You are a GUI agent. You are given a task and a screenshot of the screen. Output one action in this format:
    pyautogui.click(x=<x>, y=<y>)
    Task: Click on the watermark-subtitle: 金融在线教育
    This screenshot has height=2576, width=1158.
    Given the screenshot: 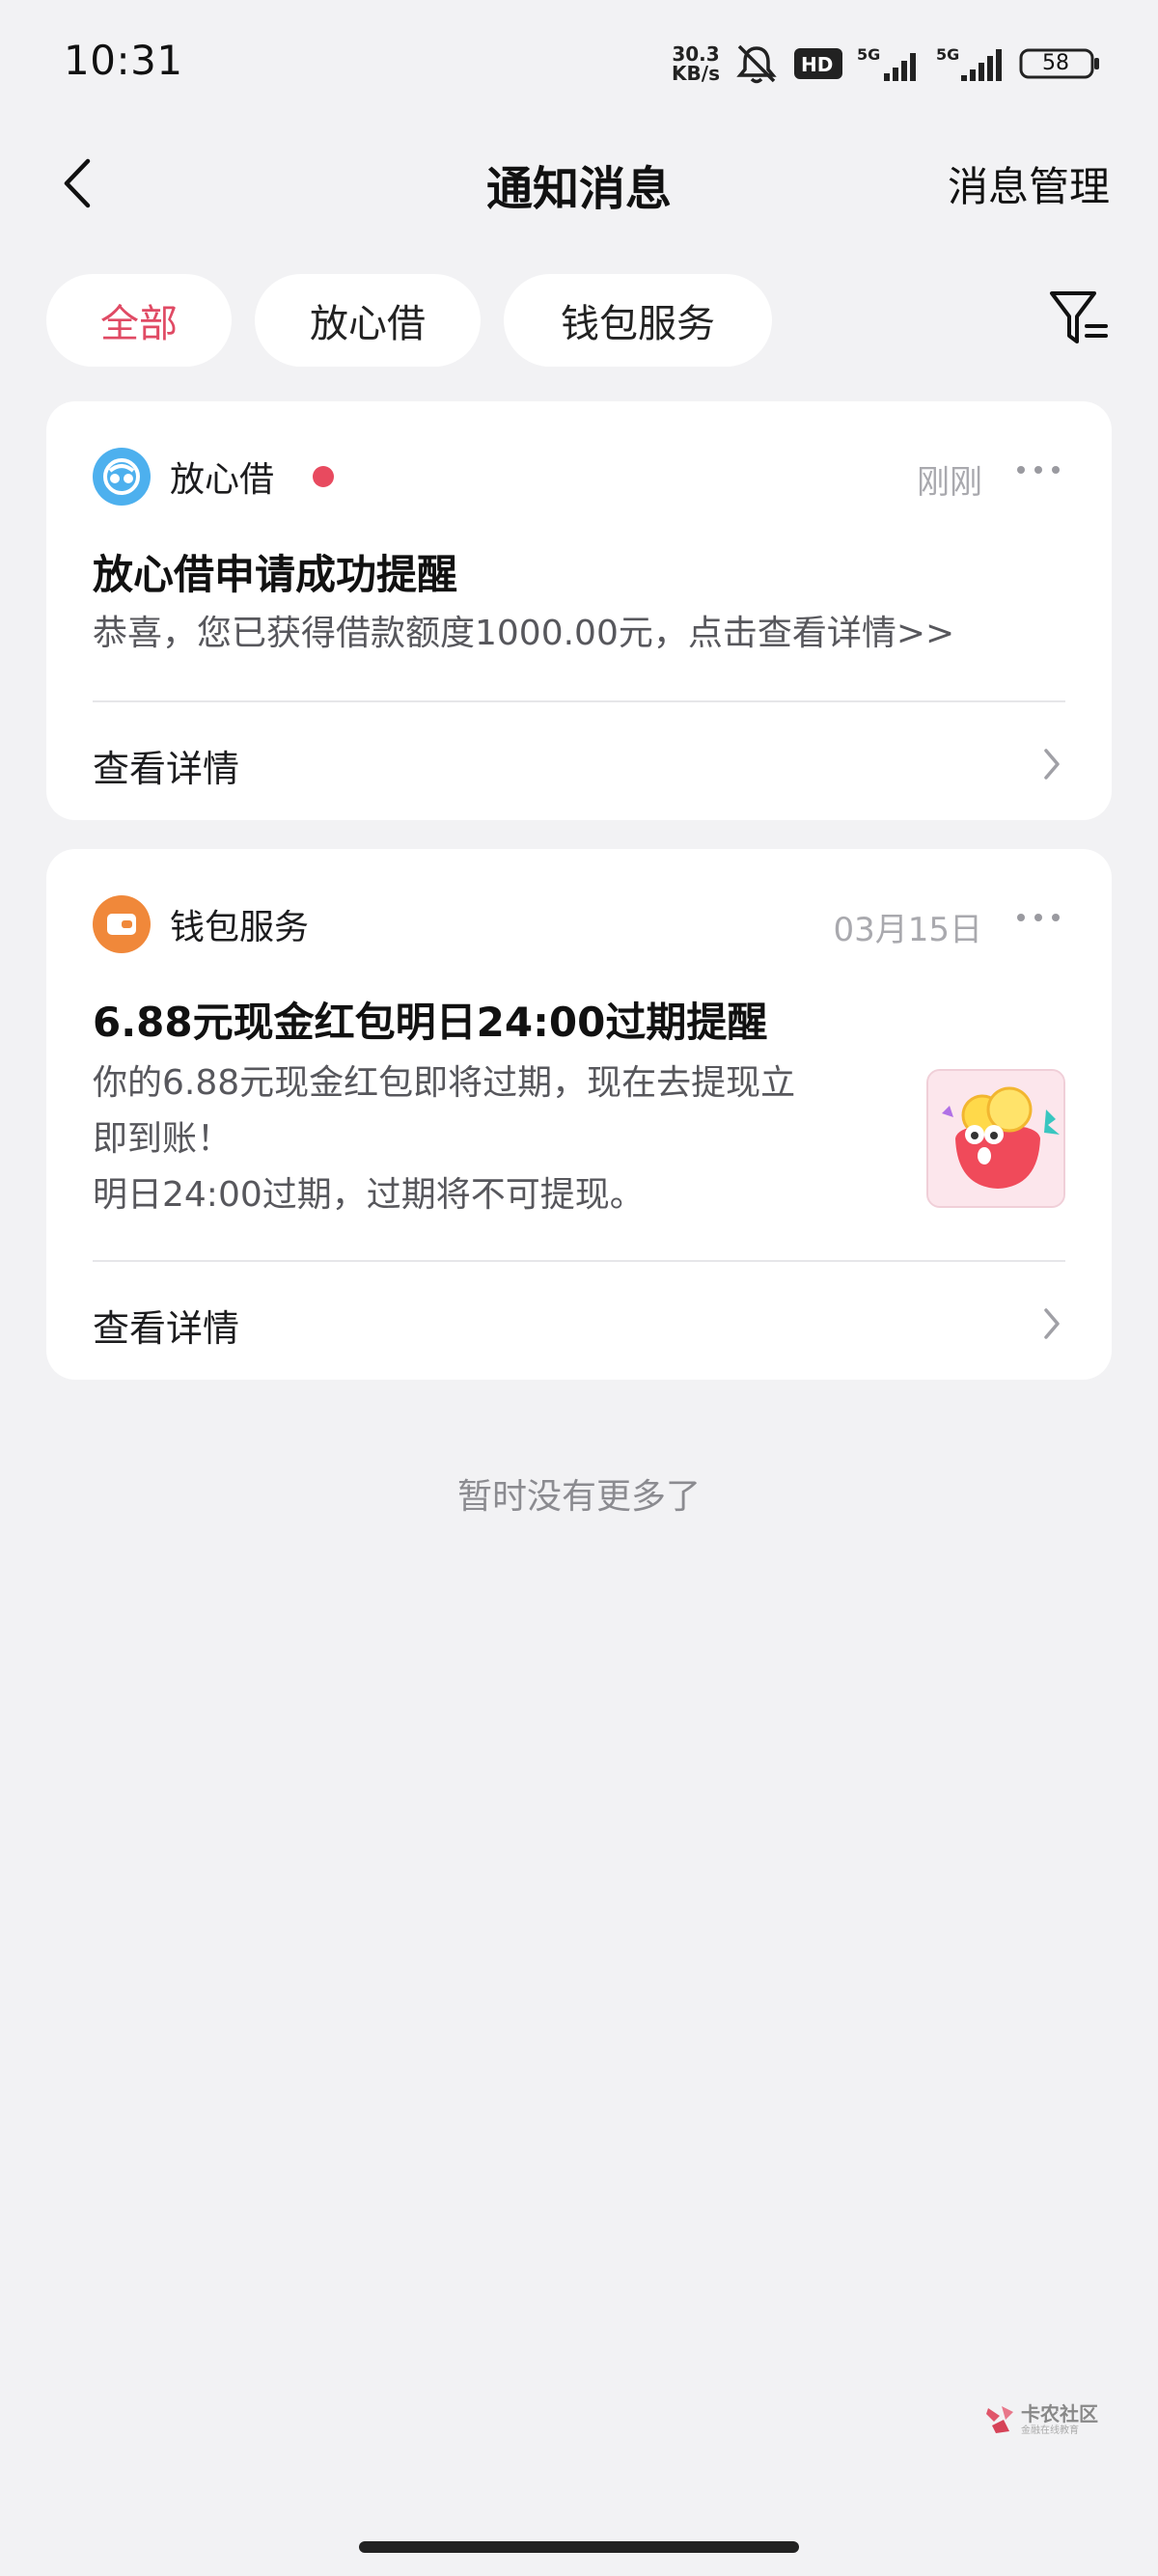 What is the action you would take?
    pyautogui.click(x=1050, y=2430)
    